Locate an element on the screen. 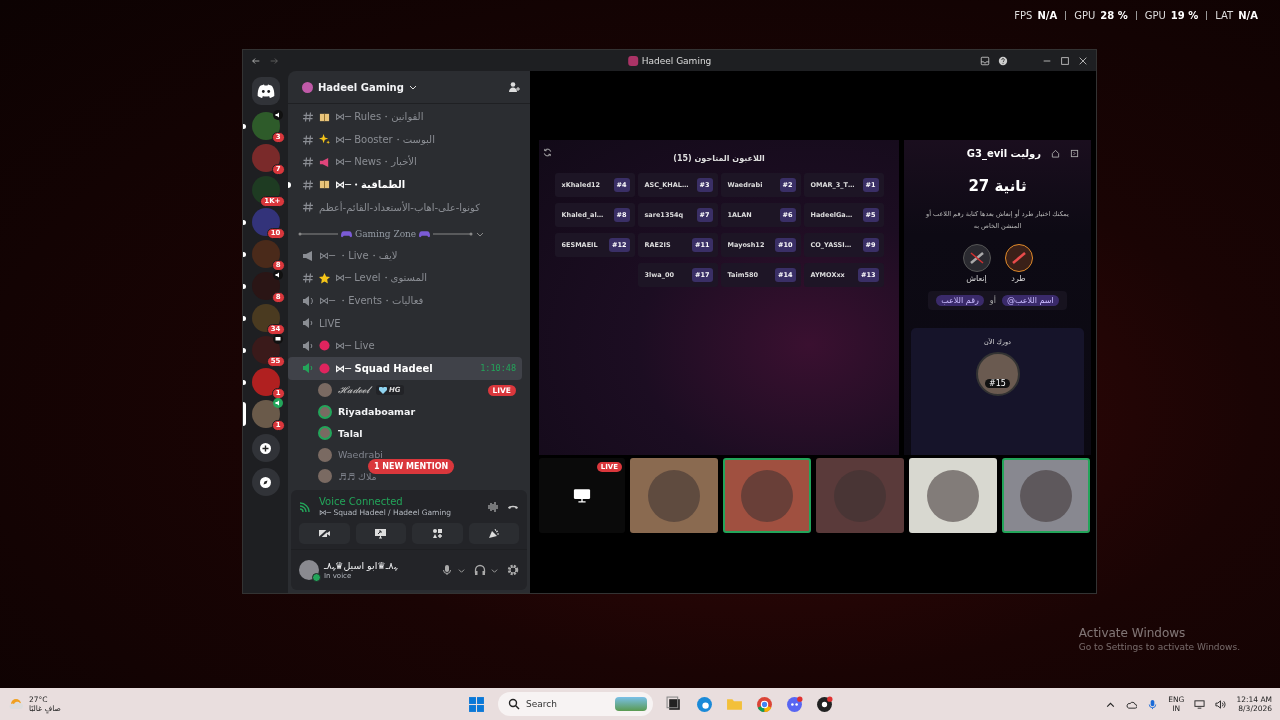 The height and width of the screenshot is (720, 1280). online-status-dot is located at coordinates (316, 577).